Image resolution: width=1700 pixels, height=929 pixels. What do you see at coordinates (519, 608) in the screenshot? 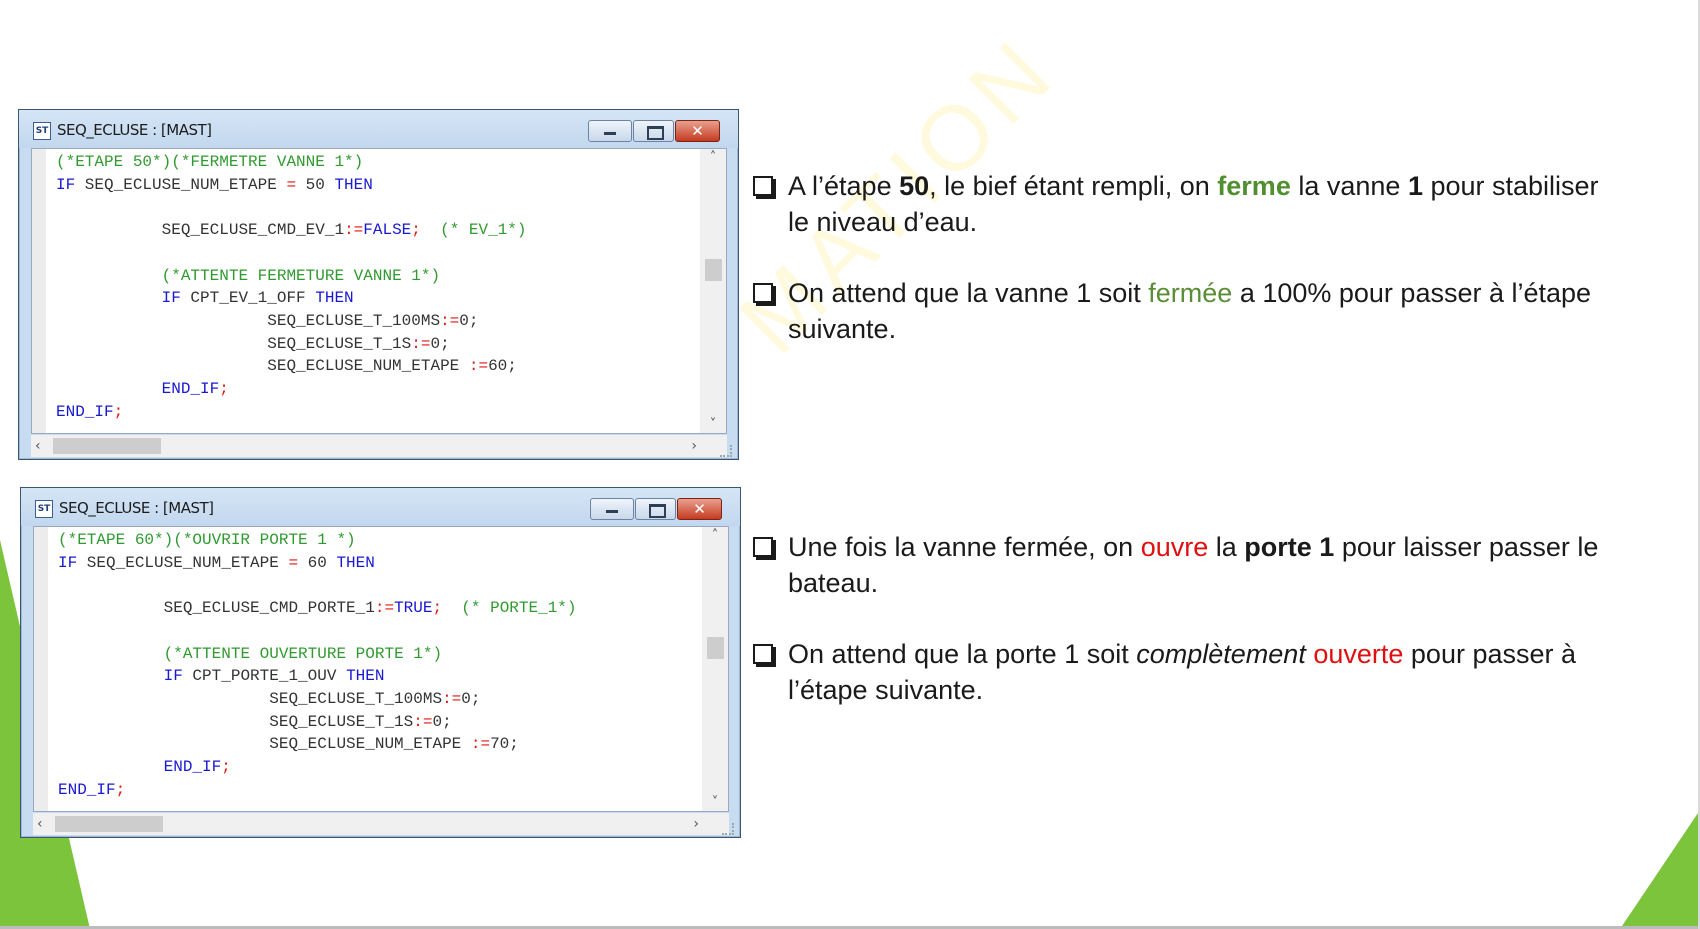
I see `code-comment: (* PORTE_1*)` at bounding box center [519, 608].